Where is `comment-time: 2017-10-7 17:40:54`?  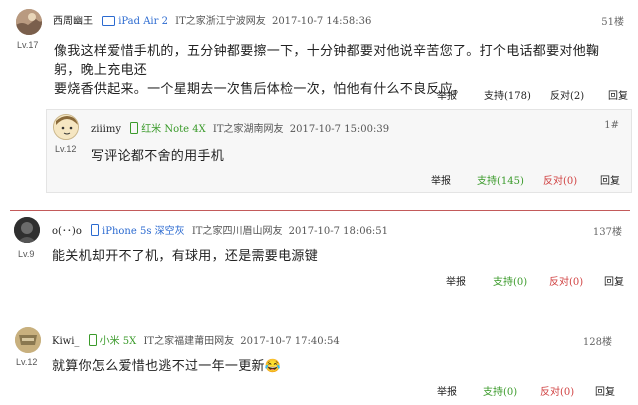
comment-time: 2017-10-7 17:40:54 is located at coordinates (290, 341).